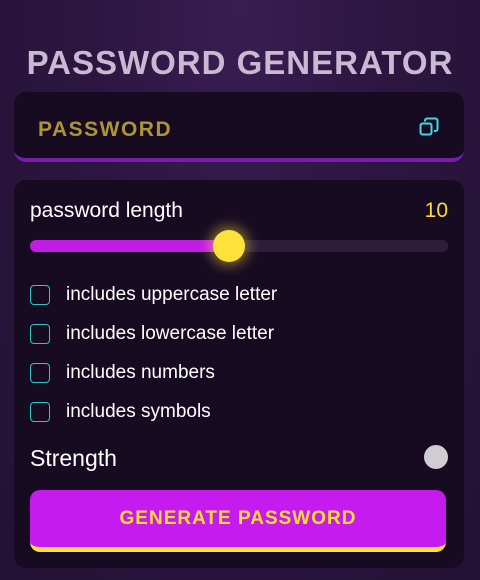 The image size is (480, 580). What do you see at coordinates (106, 210) in the screenshot?
I see `length-label: password length` at bounding box center [106, 210].